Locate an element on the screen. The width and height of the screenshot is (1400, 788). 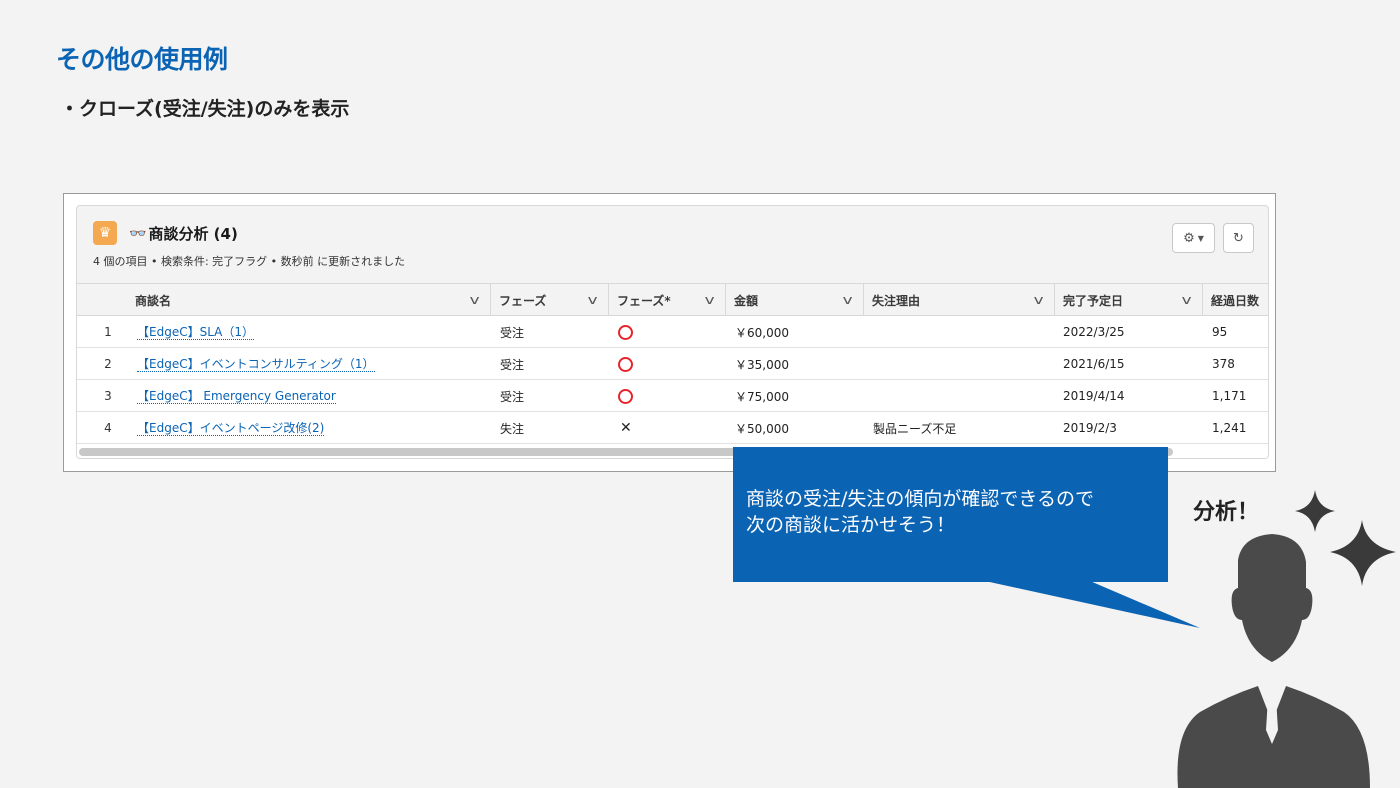
opportunity-name-cell: 【EdgeC】 Emergency Generator is located at coordinates (236, 396).